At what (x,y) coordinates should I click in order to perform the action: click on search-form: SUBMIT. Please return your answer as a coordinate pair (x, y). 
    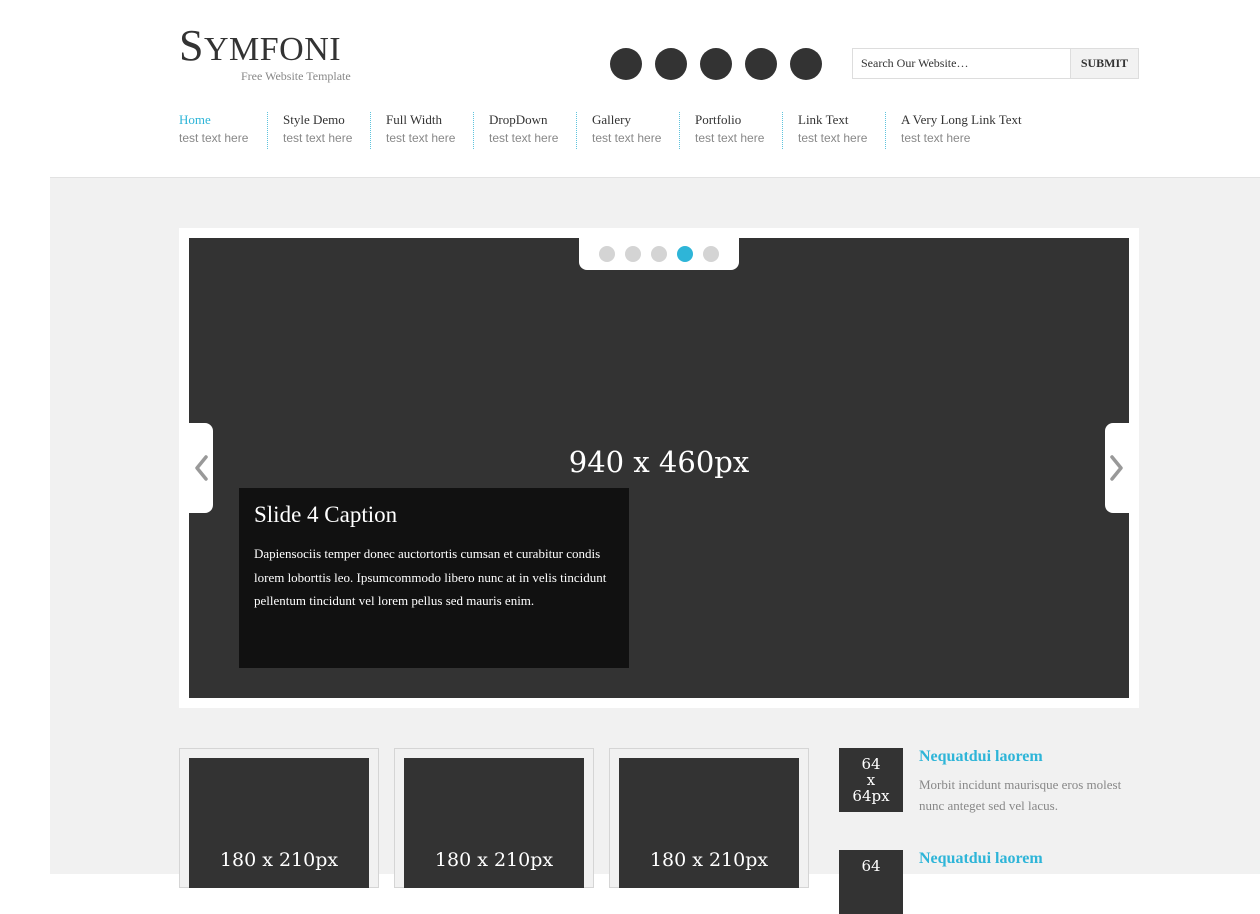
    Looking at the image, I should click on (995, 63).